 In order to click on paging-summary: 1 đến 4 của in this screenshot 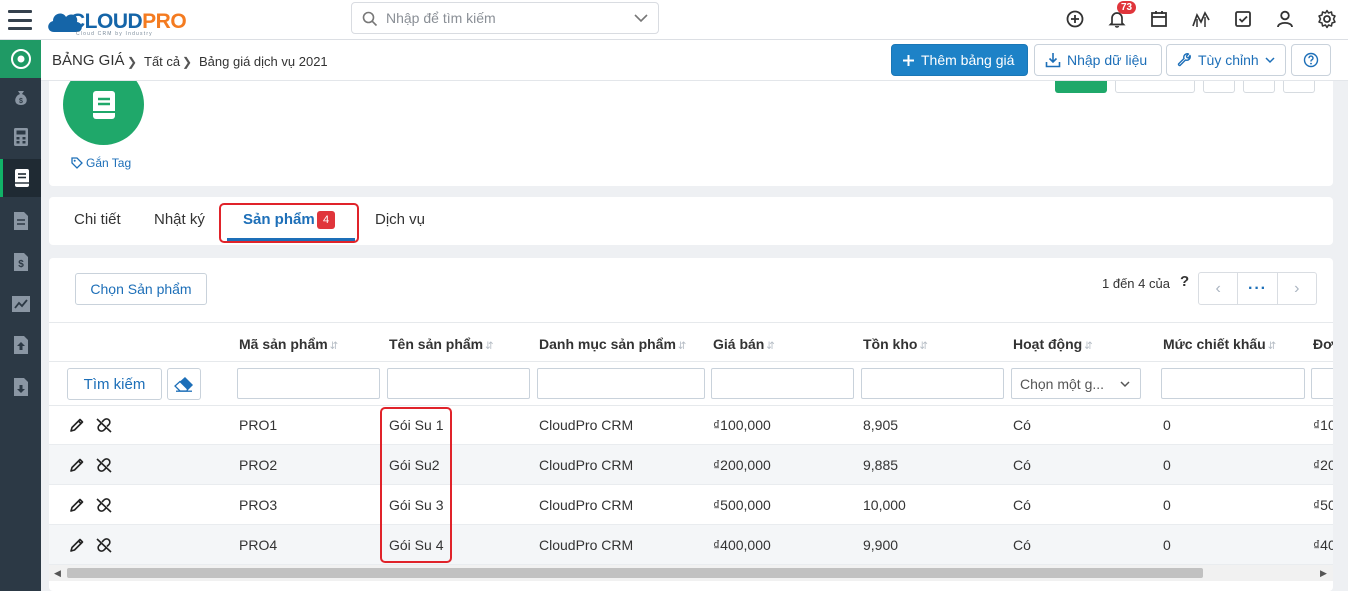, I will do `click(1136, 283)`.